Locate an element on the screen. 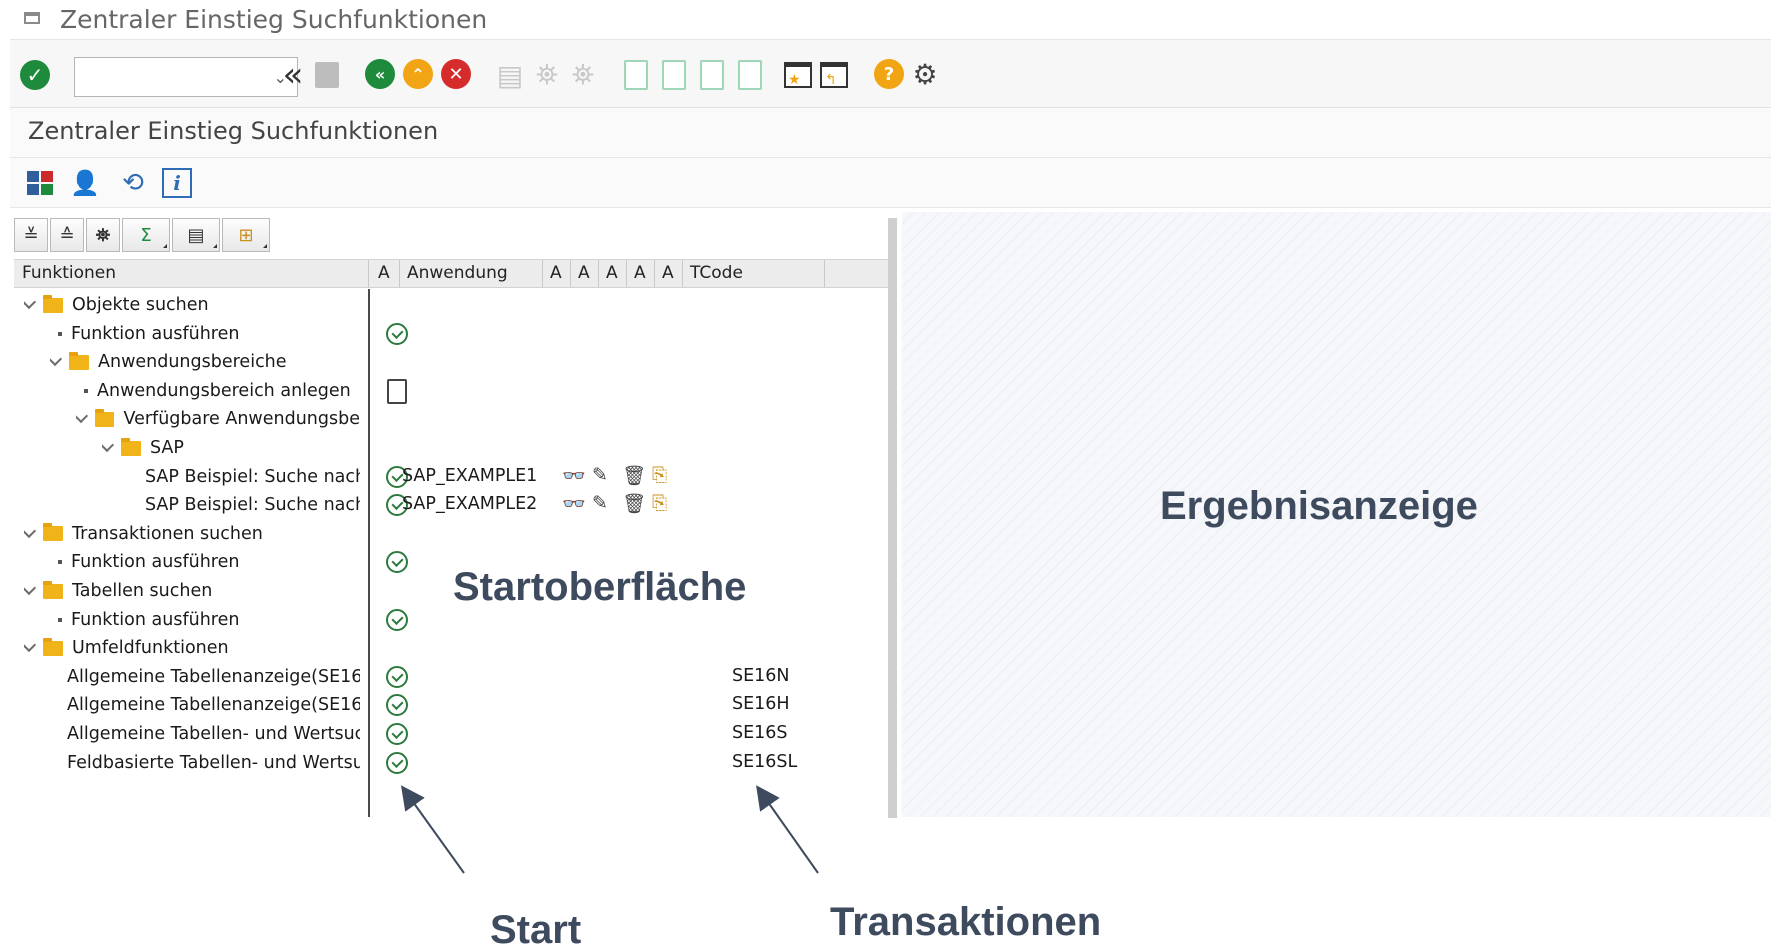 This screenshot has width=1771, height=951. annotation-arrows is located at coordinates (610, 829).